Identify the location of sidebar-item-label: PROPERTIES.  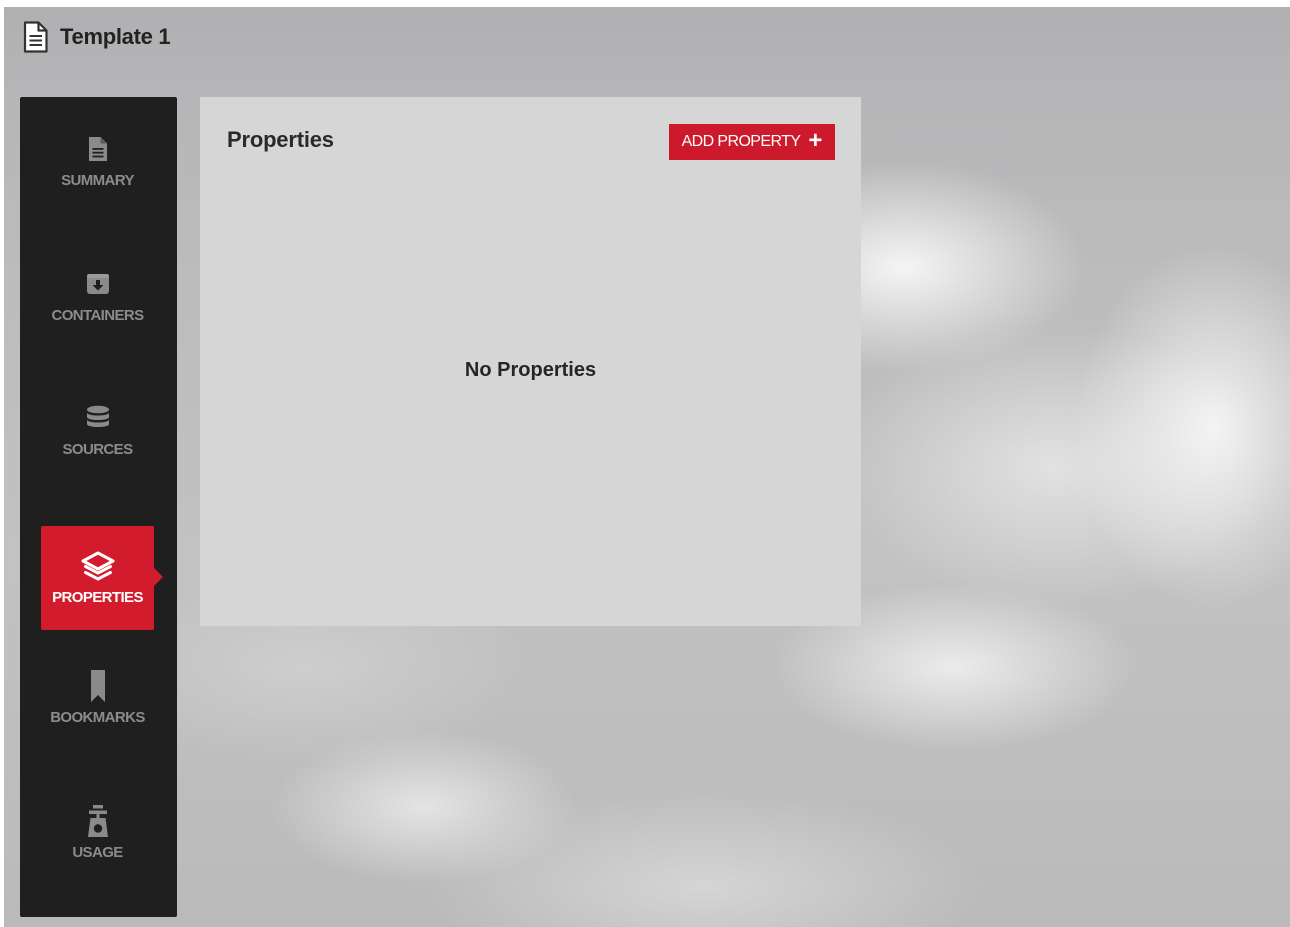
(97, 597).